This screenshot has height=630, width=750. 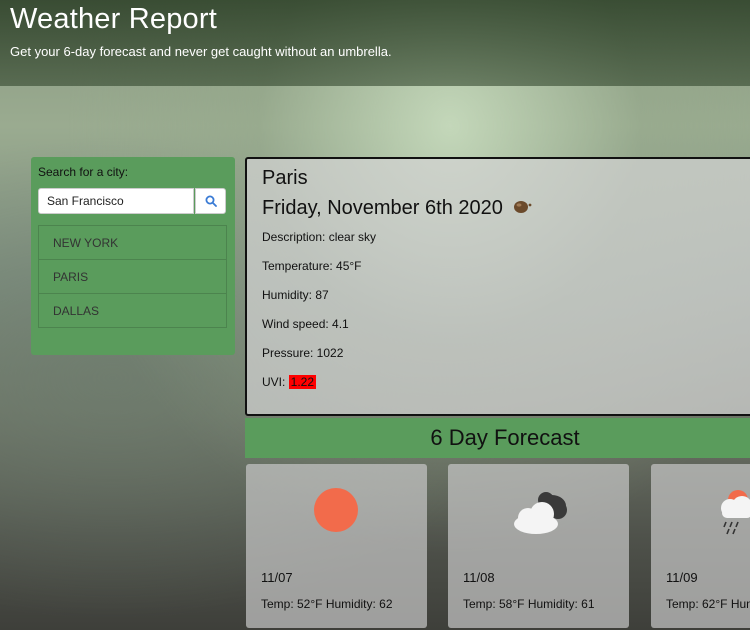 I want to click on search-icon, so click(x=211, y=201).